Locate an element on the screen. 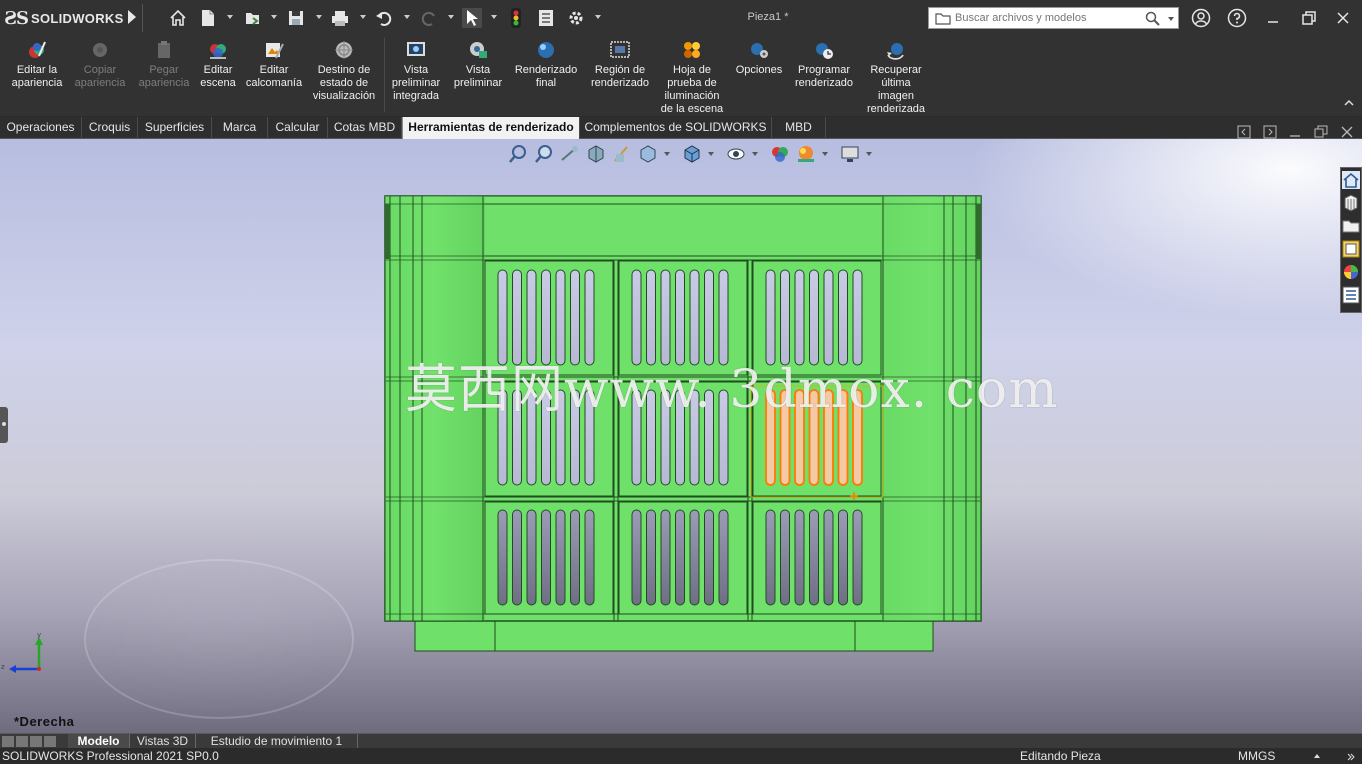 The image size is (1362, 764). schedule-render-button: Programar renderizado is located at coordinates (824, 65).